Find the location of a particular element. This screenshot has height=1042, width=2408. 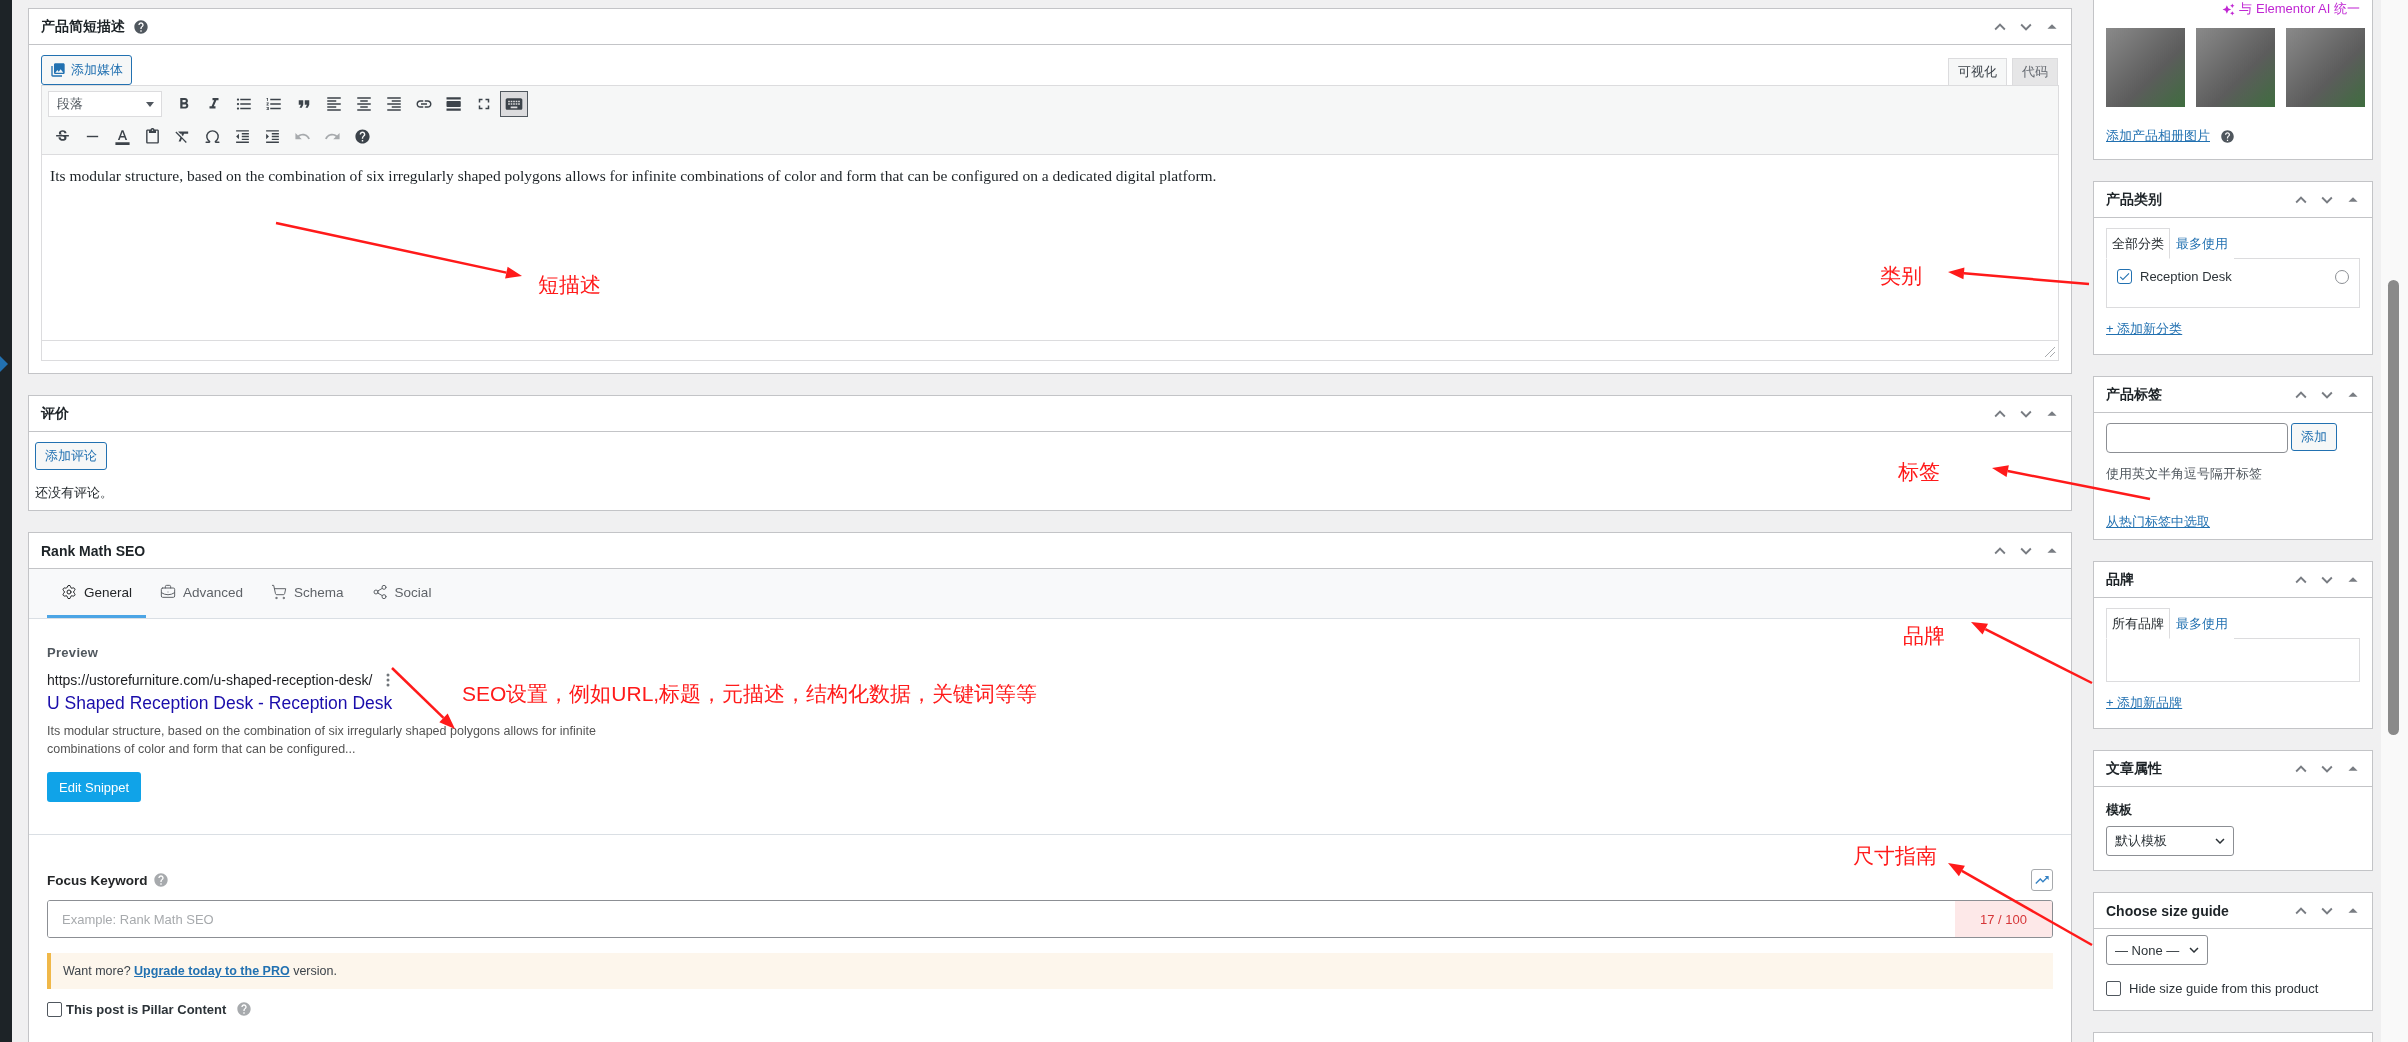

elementor-ai-link: 与 Elementor AI 统一 is located at coordinates (2291, 9).